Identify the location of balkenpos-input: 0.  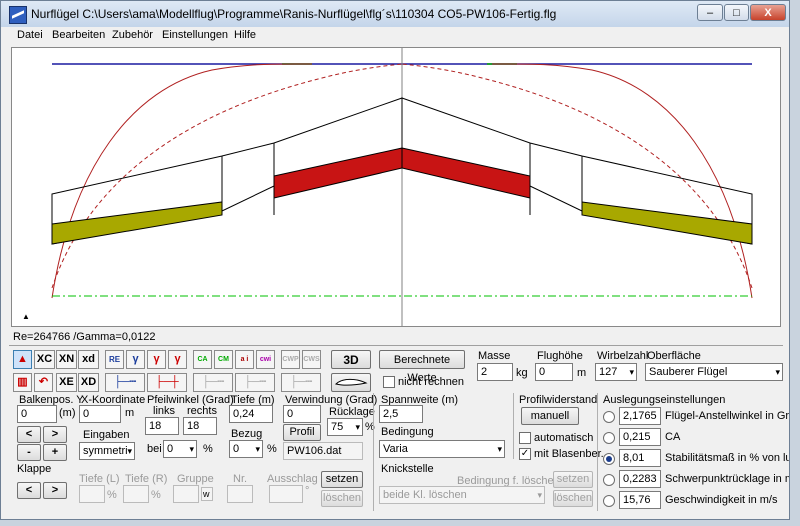
(37, 414).